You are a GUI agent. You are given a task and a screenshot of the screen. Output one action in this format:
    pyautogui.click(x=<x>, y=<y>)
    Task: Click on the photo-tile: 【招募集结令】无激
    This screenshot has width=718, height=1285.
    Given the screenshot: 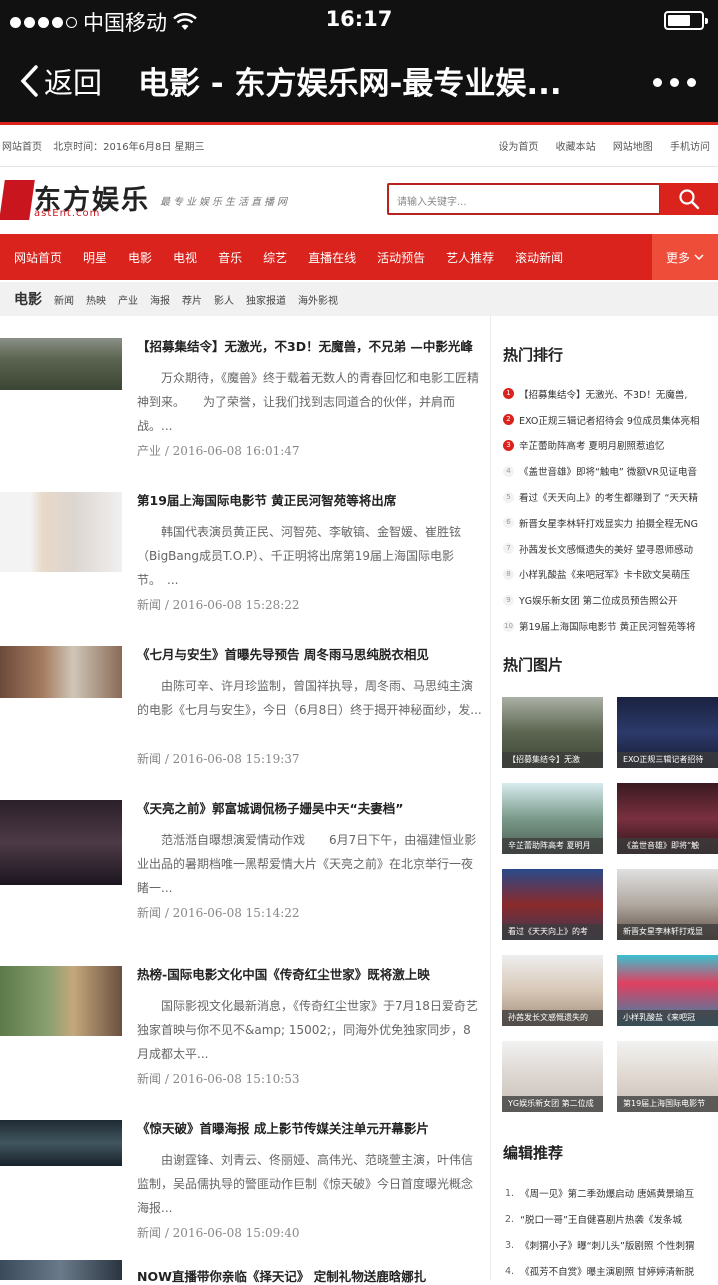 What is the action you would take?
    pyautogui.click(x=552, y=732)
    